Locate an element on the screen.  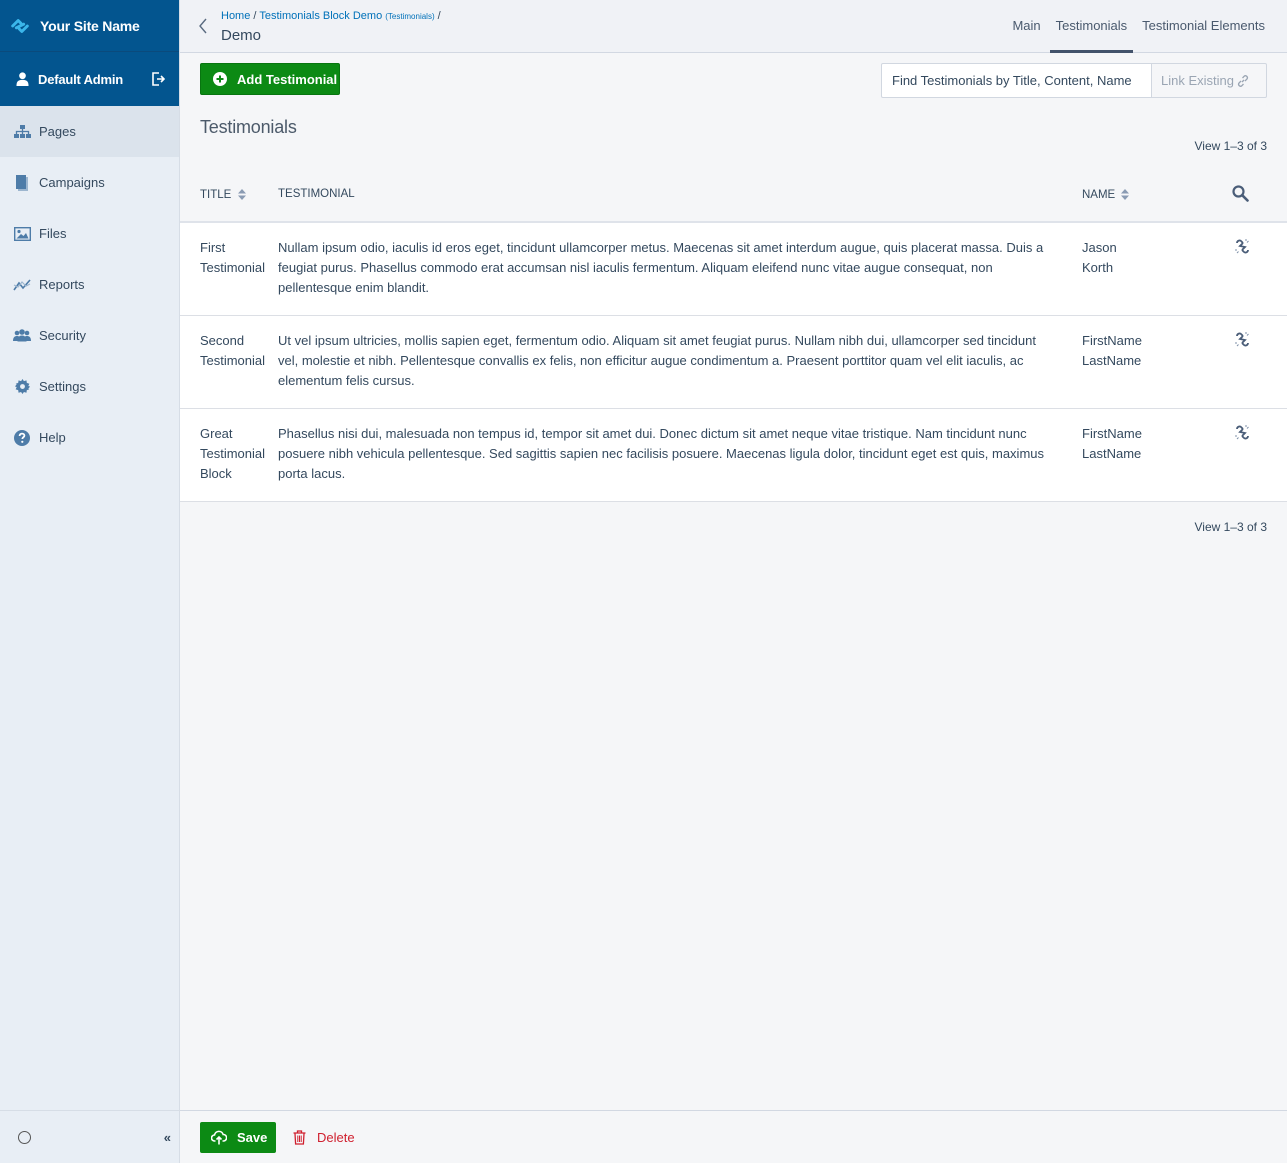
add-testimonial-label: Add Testimonial is located at coordinates (287, 79).